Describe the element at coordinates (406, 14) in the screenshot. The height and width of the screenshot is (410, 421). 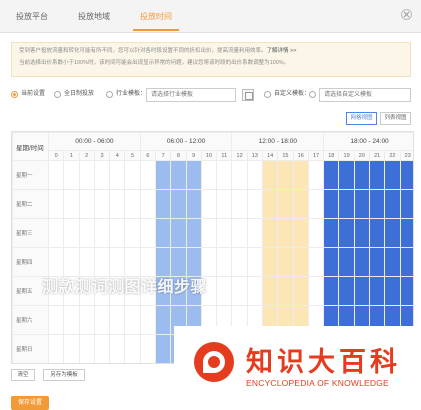
I see `close-icon` at that location.